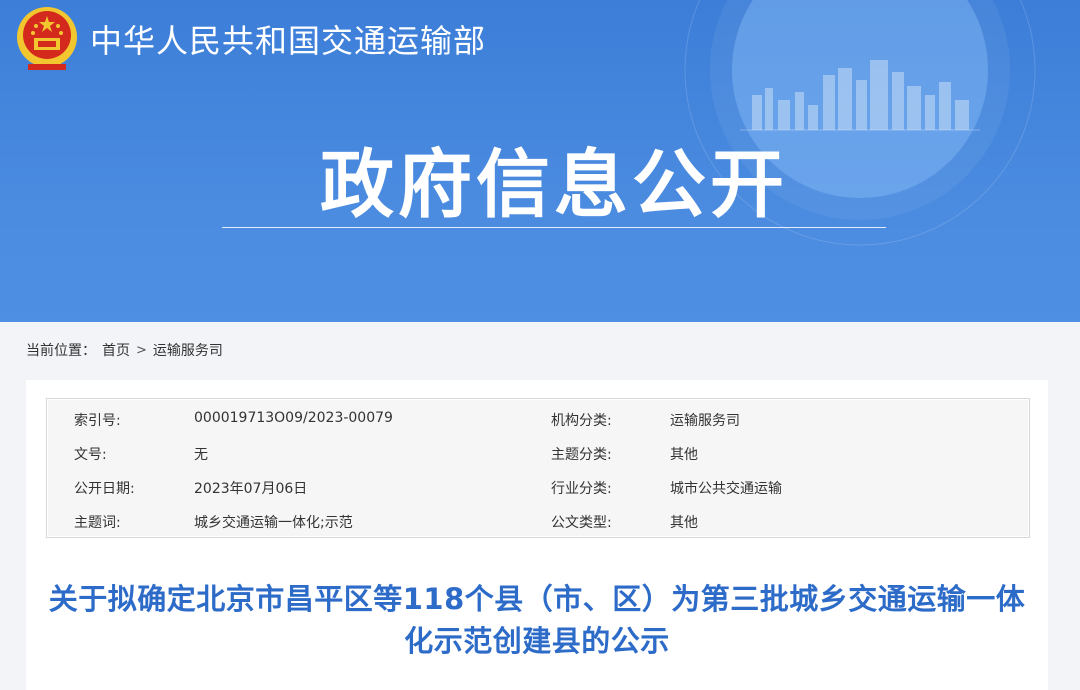 The width and height of the screenshot is (1080, 690). Describe the element at coordinates (726, 489) in the screenshot. I see `metadata-value: 城市公共交通运输` at that location.